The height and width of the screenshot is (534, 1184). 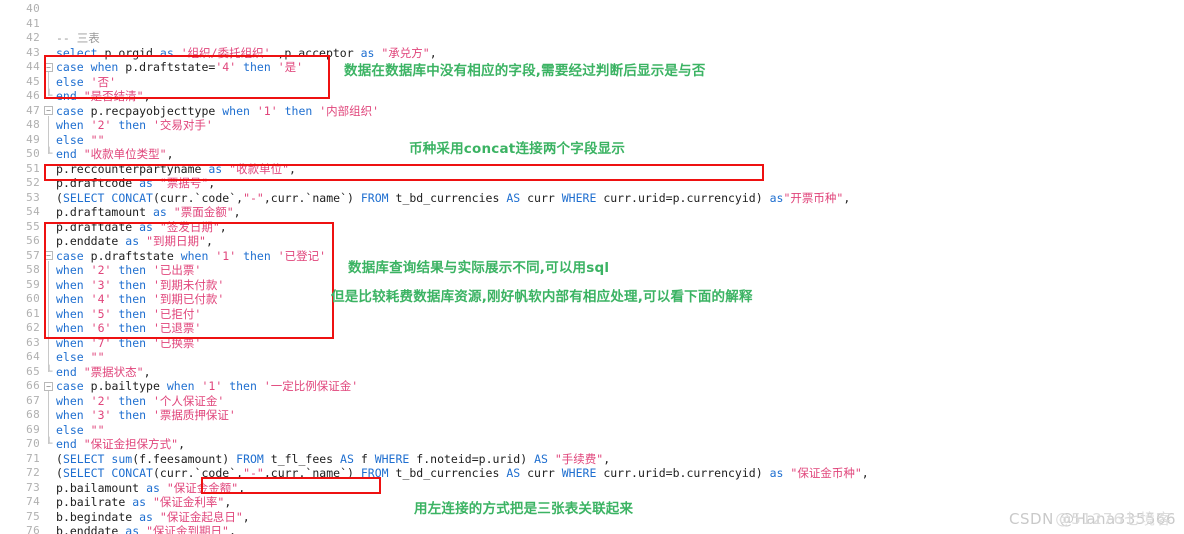 I want to click on line-number: 56, so click(x=33, y=240).